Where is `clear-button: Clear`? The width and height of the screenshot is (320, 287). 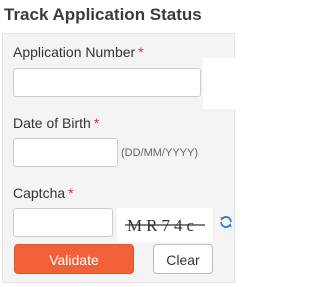
clear-button: Clear is located at coordinates (183, 259).